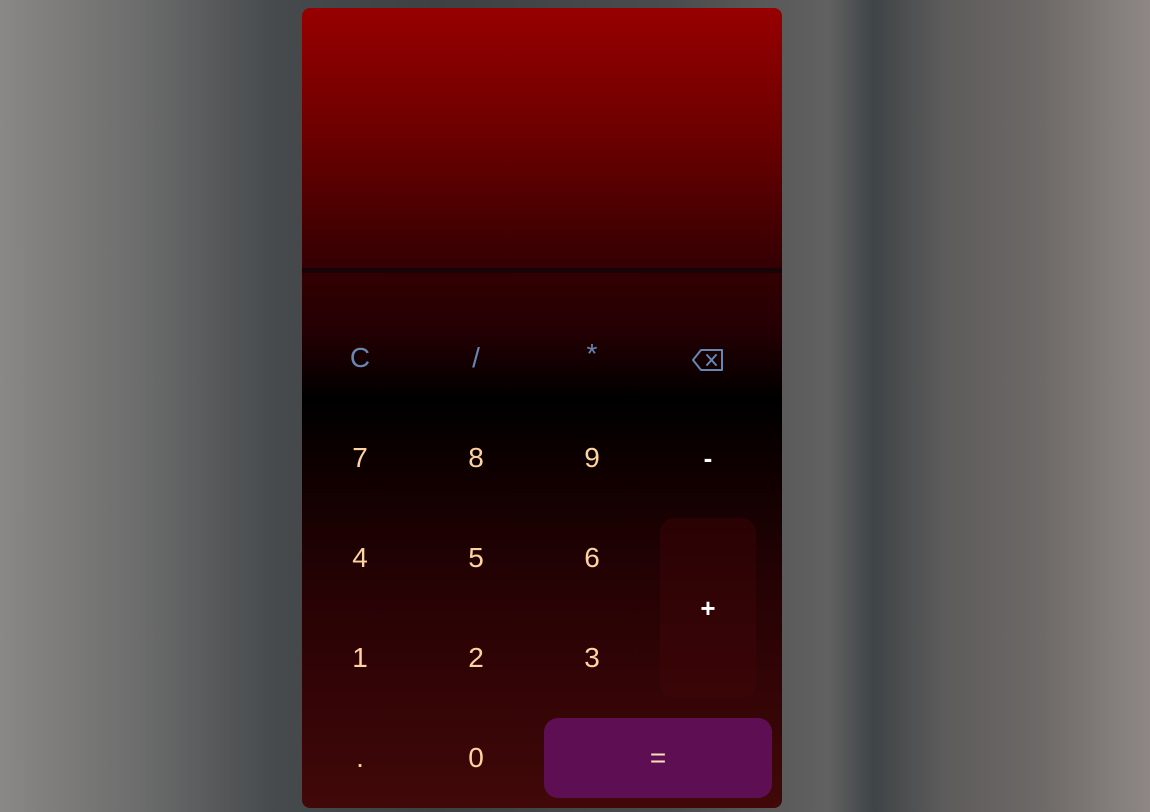 The height and width of the screenshot is (812, 1150). What do you see at coordinates (708, 608) in the screenshot?
I see `plus-button: +` at bounding box center [708, 608].